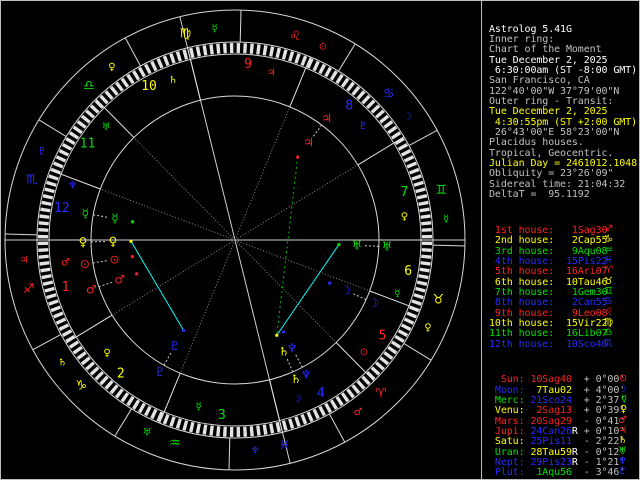 This screenshot has width=640, height=480. What do you see at coordinates (308, 143) in the screenshot?
I see `jupiter-icon: ♃` at bounding box center [308, 143].